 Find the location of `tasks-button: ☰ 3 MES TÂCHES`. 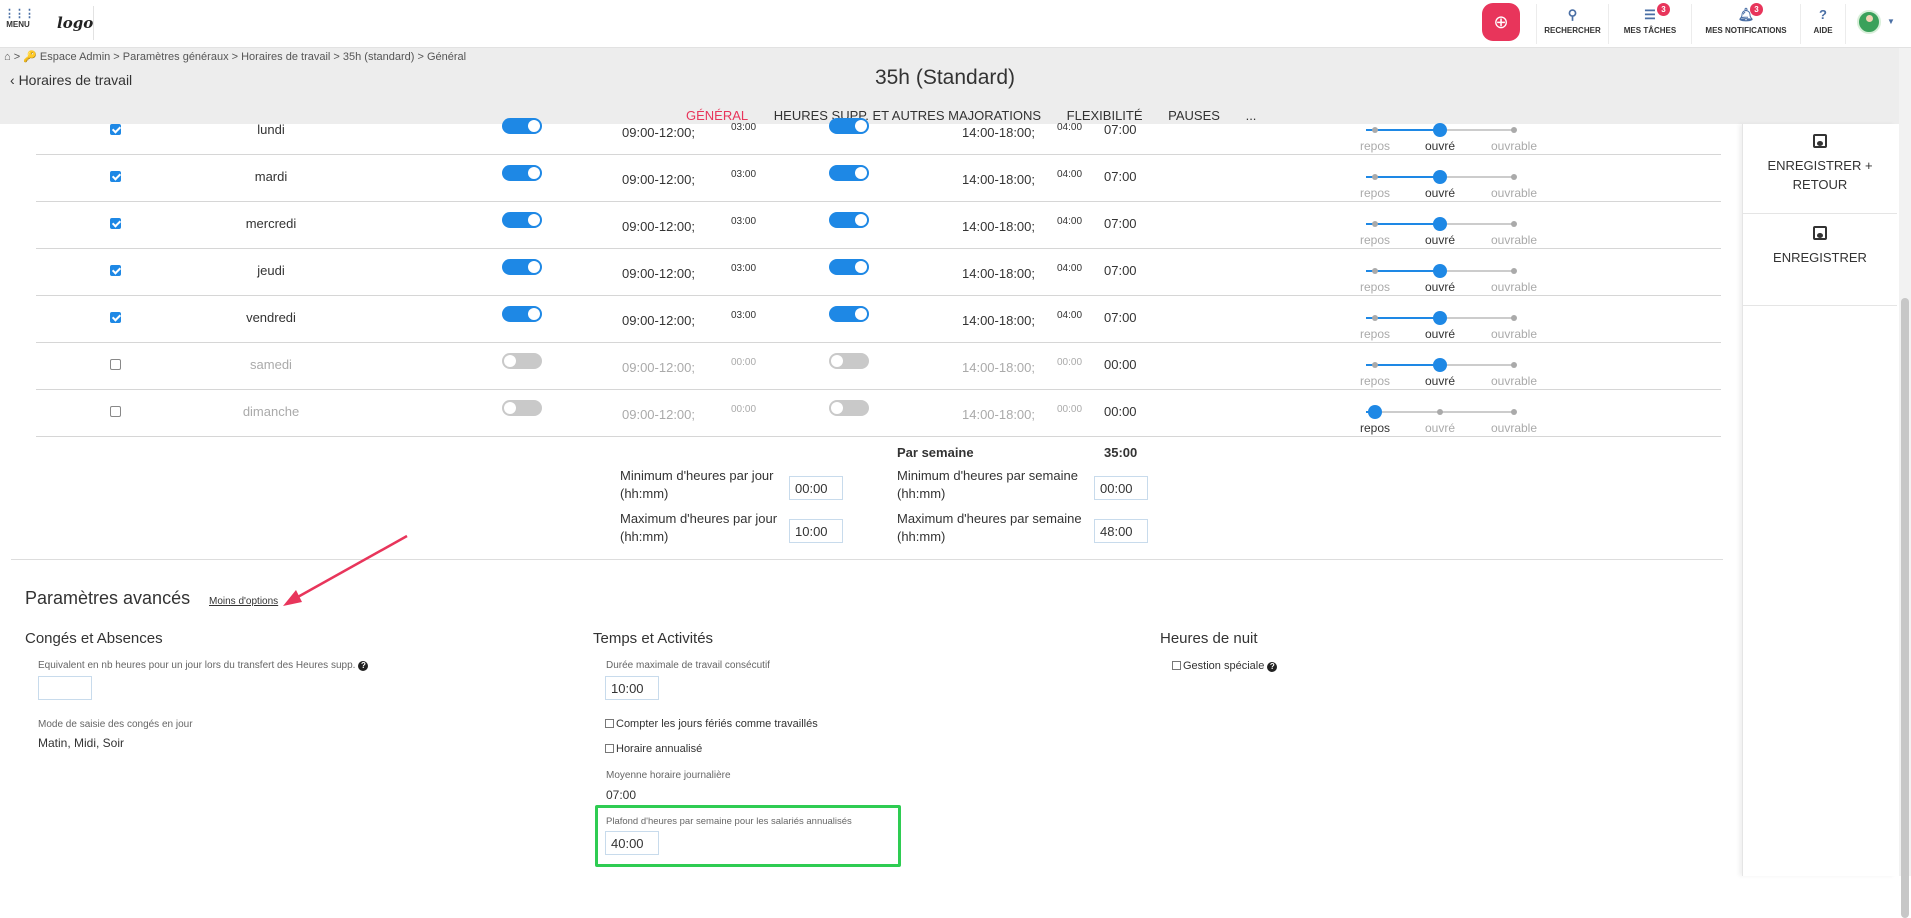

tasks-button: ☰ 3 MES TÂCHES is located at coordinates (1649, 23).